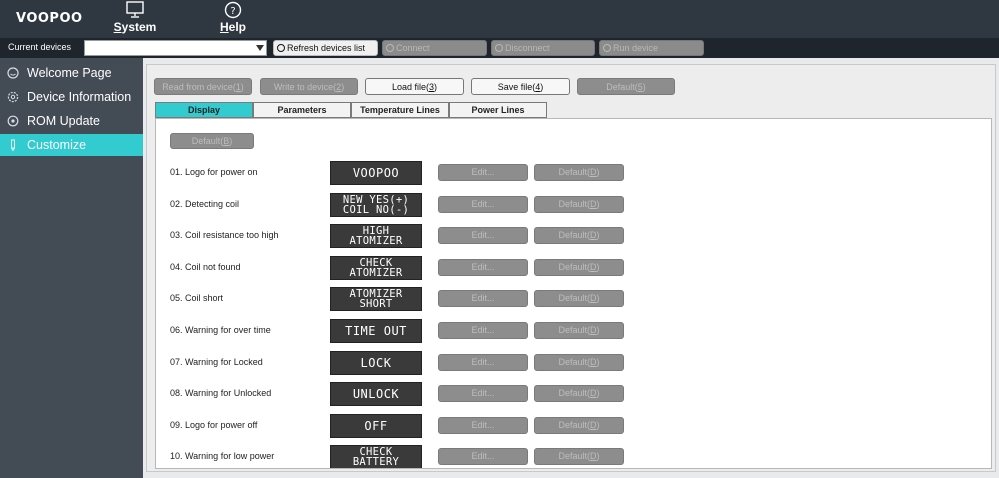 The height and width of the screenshot is (478, 999). I want to click on menu-system-label: System, so click(135, 27).